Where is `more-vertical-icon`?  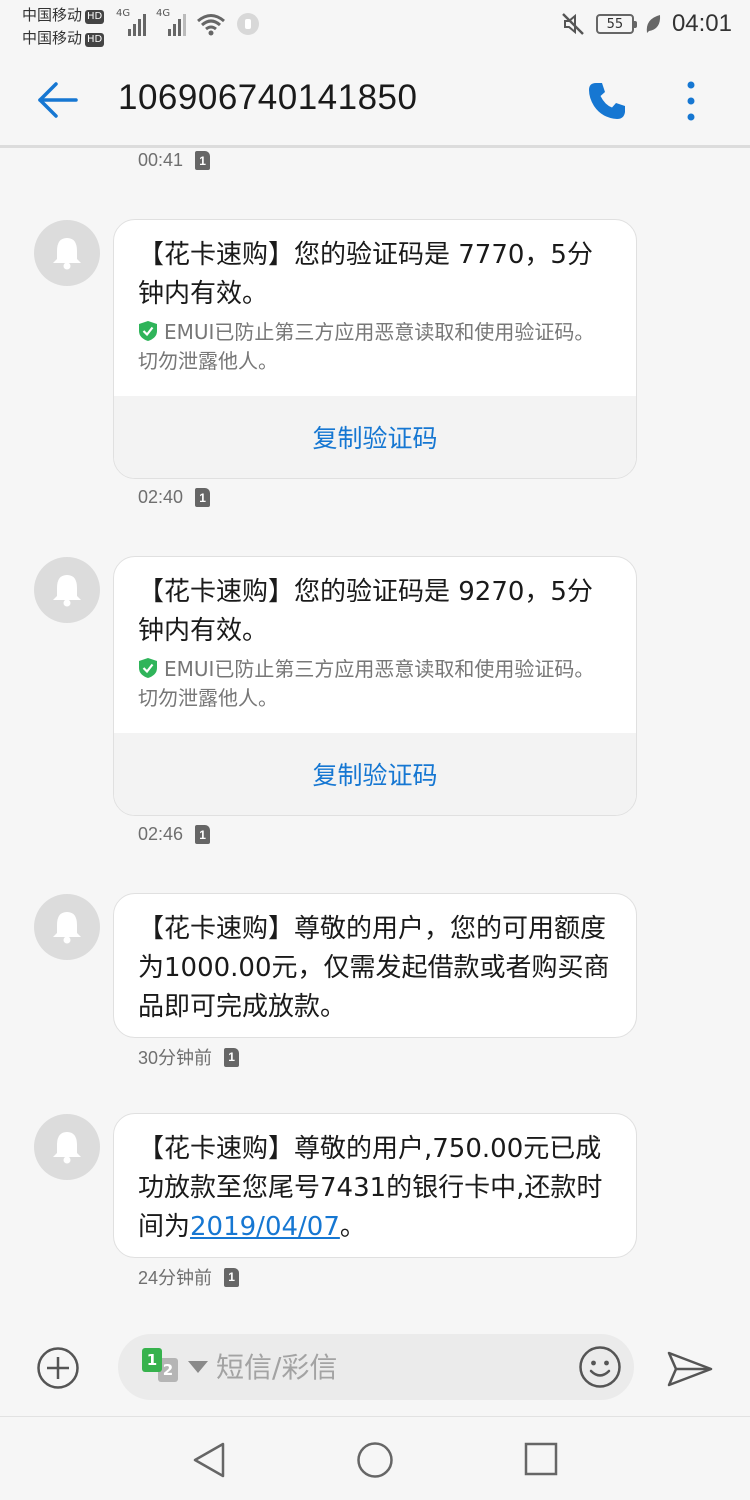 more-vertical-icon is located at coordinates (691, 101).